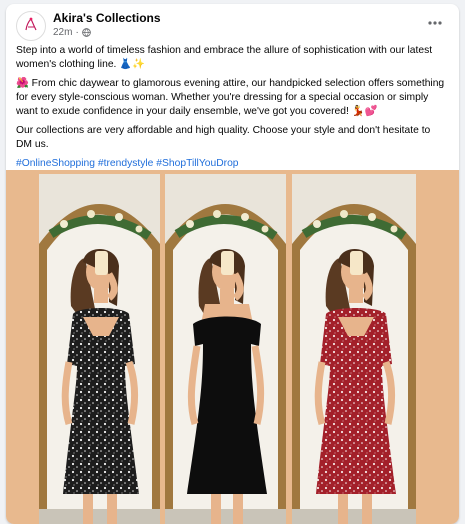 The width and height of the screenshot is (465, 524). What do you see at coordinates (126, 163) in the screenshot?
I see `hashtag-trendystyle: #trendystyle` at bounding box center [126, 163].